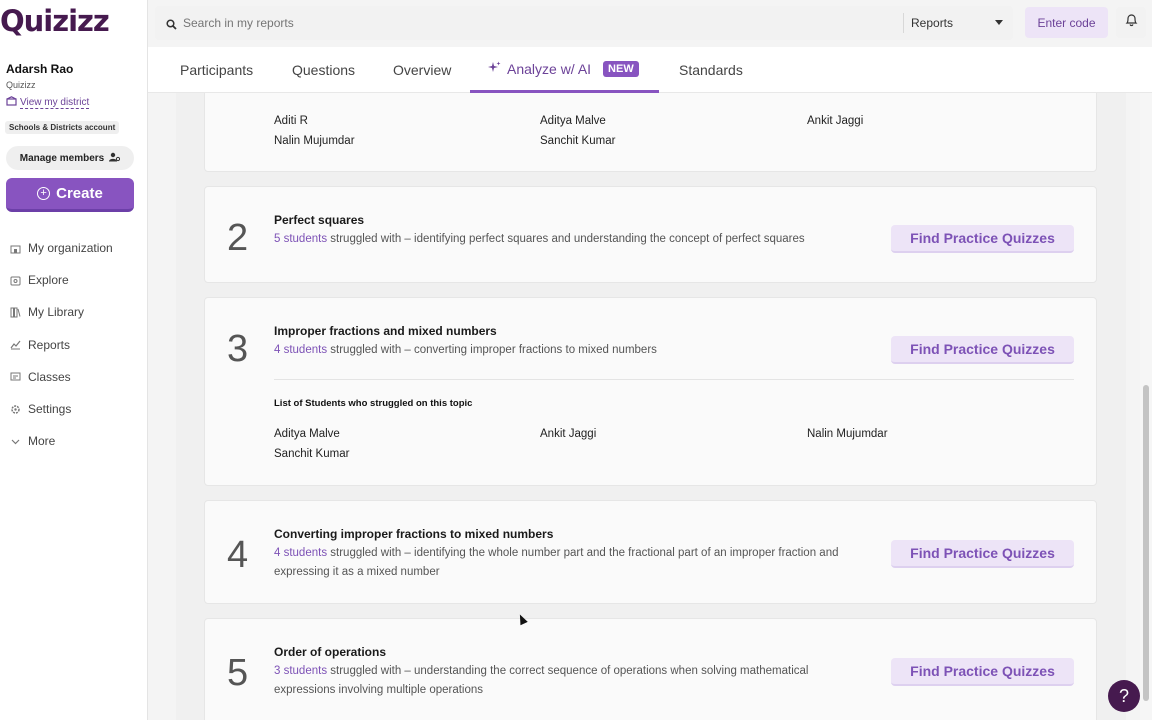 This screenshot has width=1152, height=720. I want to click on tab-analyze-ai: Analyze w/ AI NEW, so click(564, 70).